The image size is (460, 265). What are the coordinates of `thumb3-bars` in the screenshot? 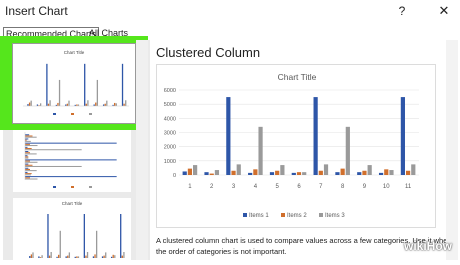 It's located at (77, 236).